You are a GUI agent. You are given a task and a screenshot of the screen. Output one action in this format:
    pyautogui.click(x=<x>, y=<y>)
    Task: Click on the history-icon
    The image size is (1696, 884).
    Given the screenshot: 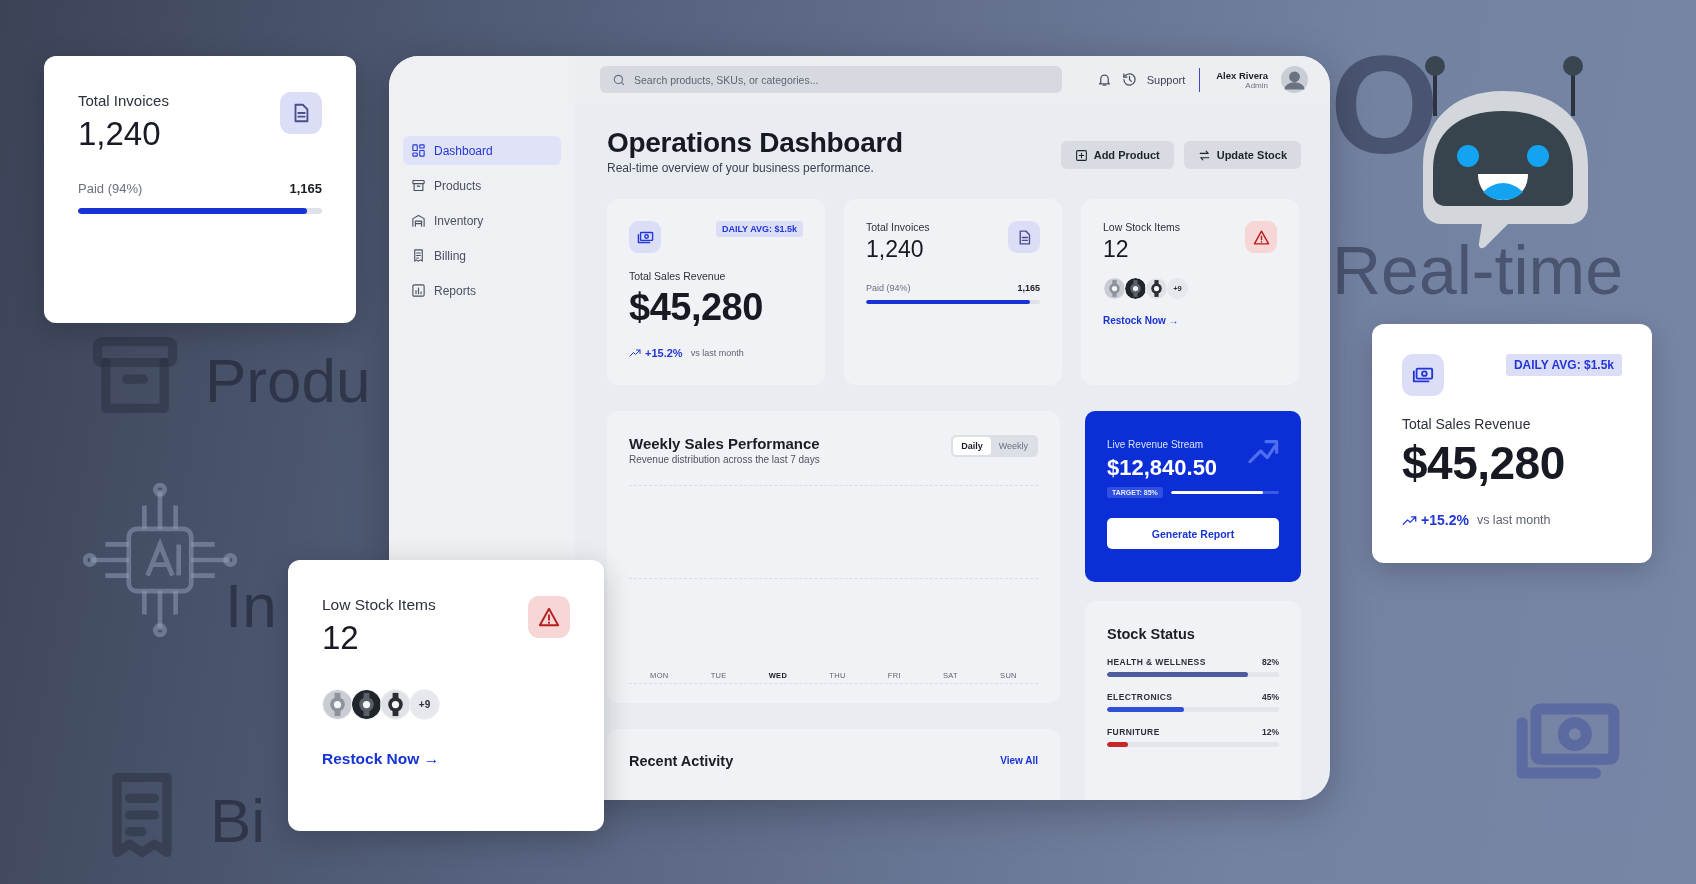 What is the action you would take?
    pyautogui.click(x=1129, y=79)
    